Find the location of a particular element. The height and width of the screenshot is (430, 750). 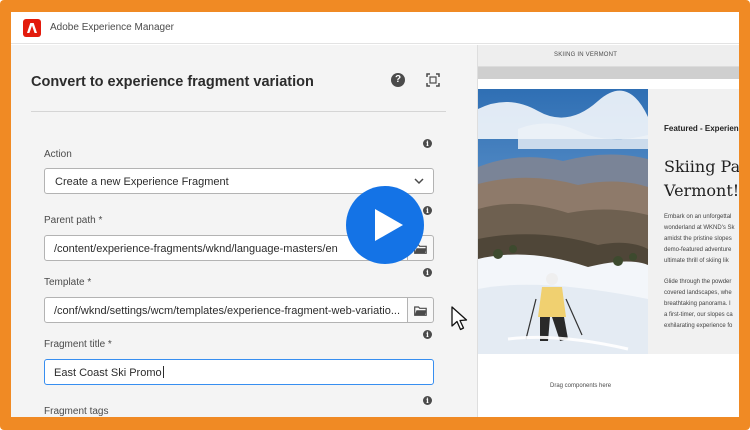

action-select-value: Create a new Experience Fragment is located at coordinates (142, 182).